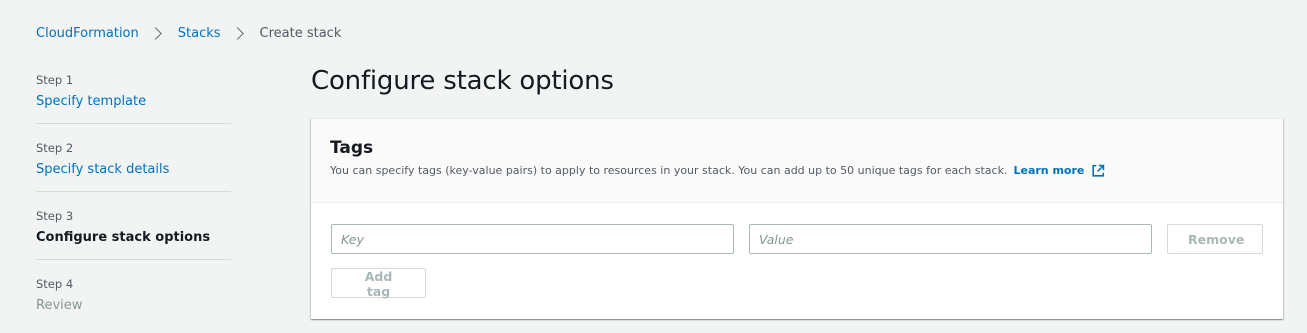 The image size is (1307, 333). What do you see at coordinates (55, 80) in the screenshot?
I see `step-number: Step 1` at bounding box center [55, 80].